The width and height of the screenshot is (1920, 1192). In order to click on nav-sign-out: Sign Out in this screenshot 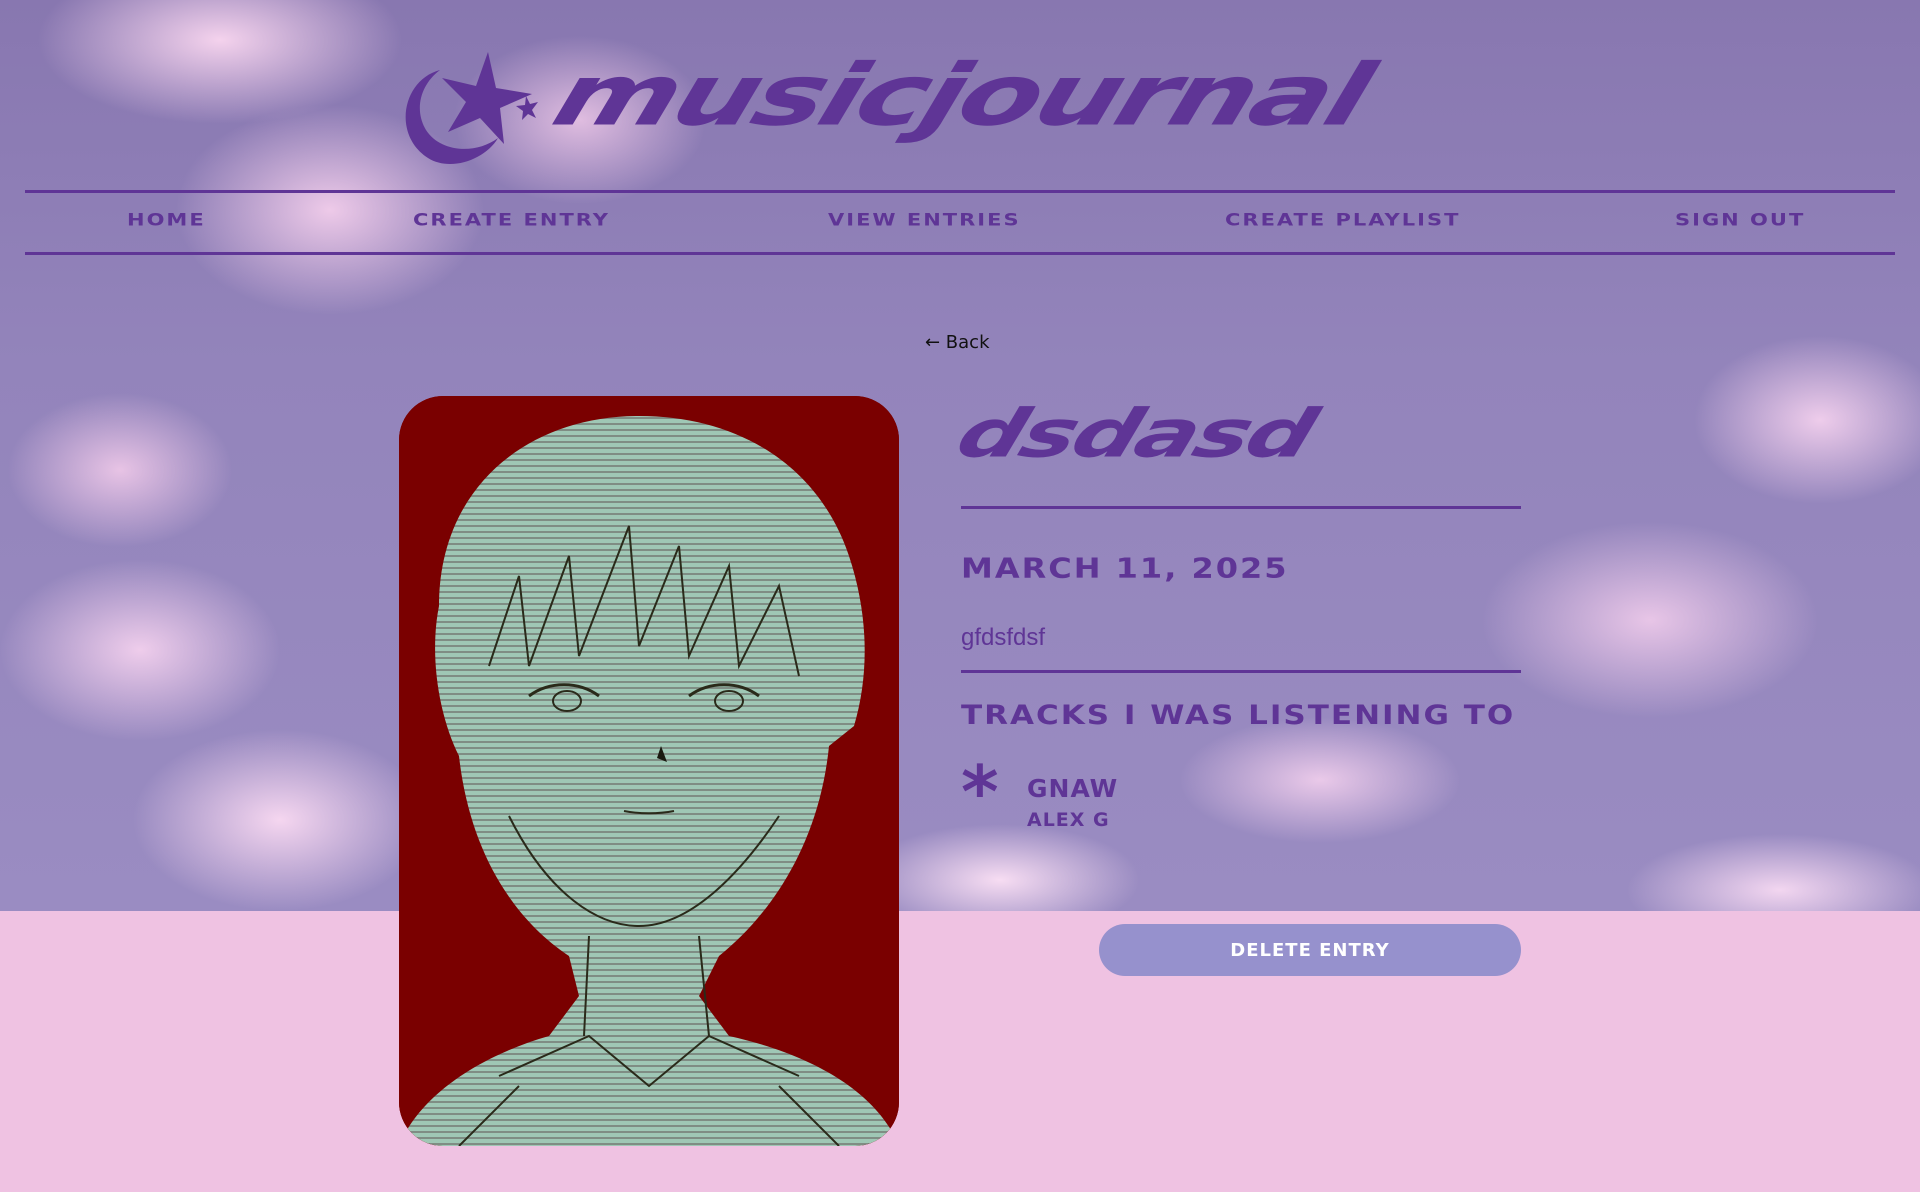, I will do `click(1740, 219)`.